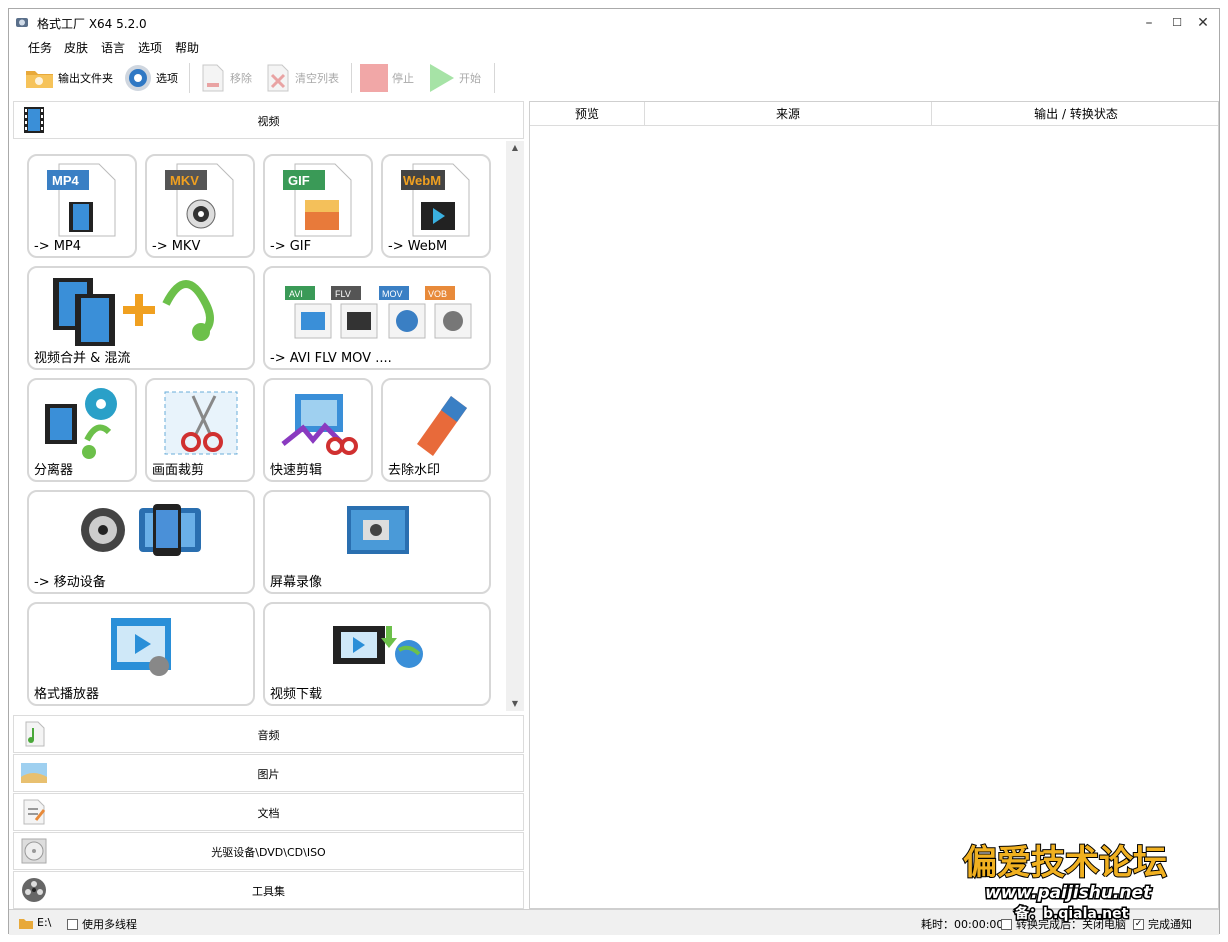  What do you see at coordinates (470, 78) in the screenshot?
I see `start-label: 开始` at bounding box center [470, 78].